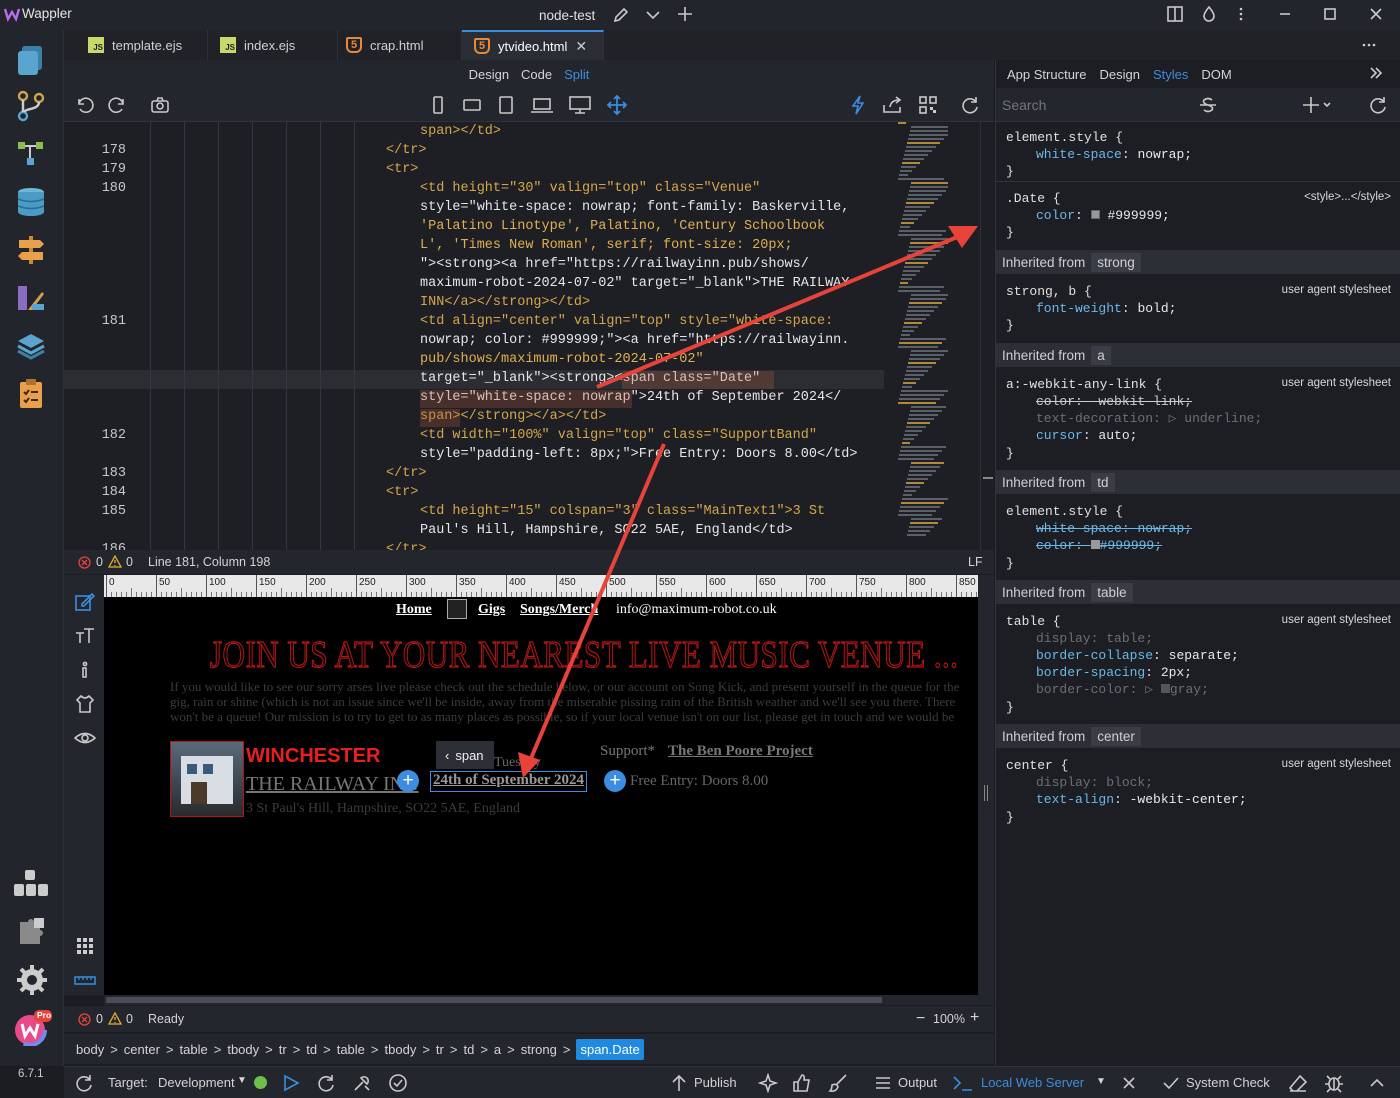  I want to click on close-server-icon, so click(1129, 1083).